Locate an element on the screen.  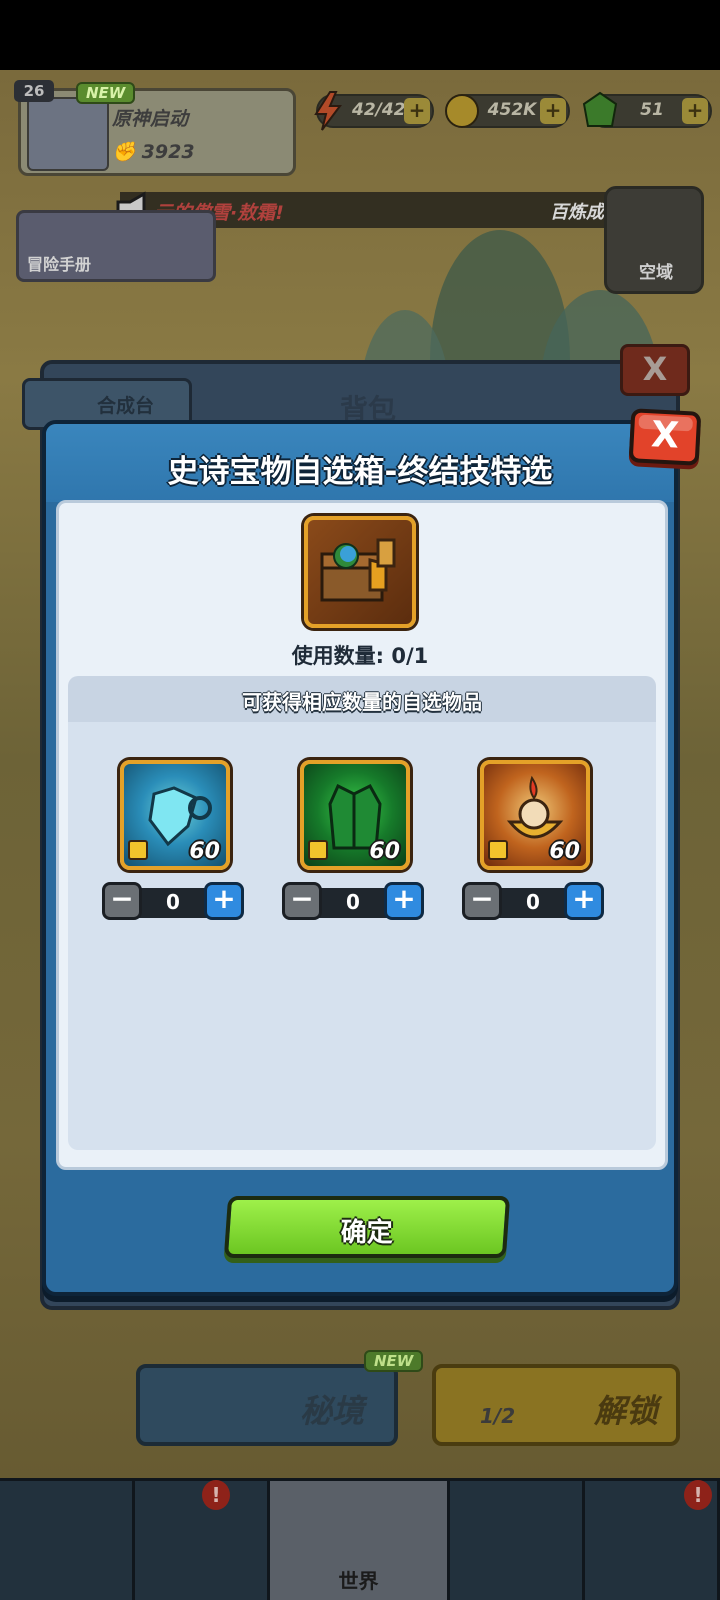
energy-resource: 42/42 + is located at coordinates (374, 111).